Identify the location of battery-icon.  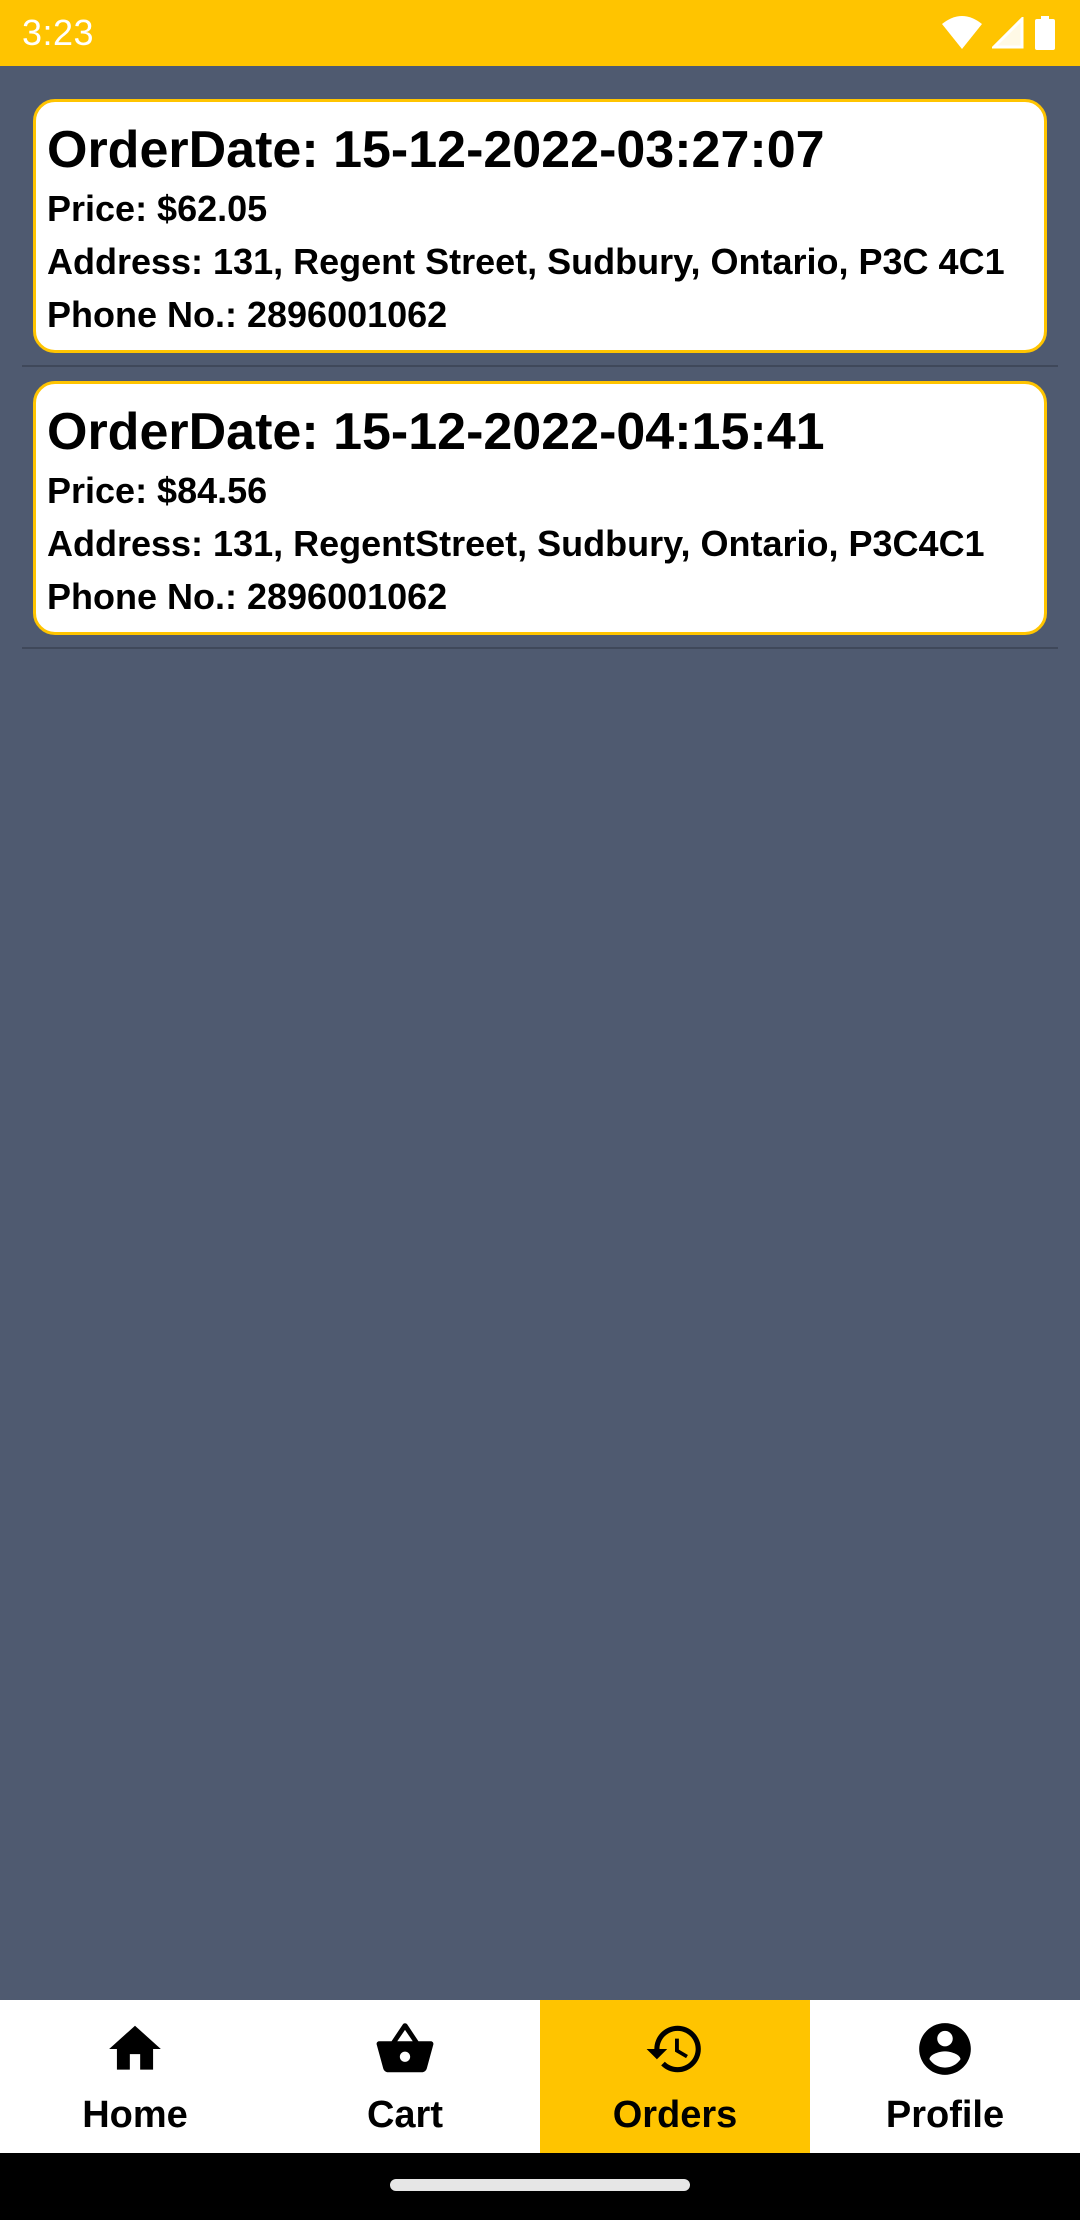
(1045, 33).